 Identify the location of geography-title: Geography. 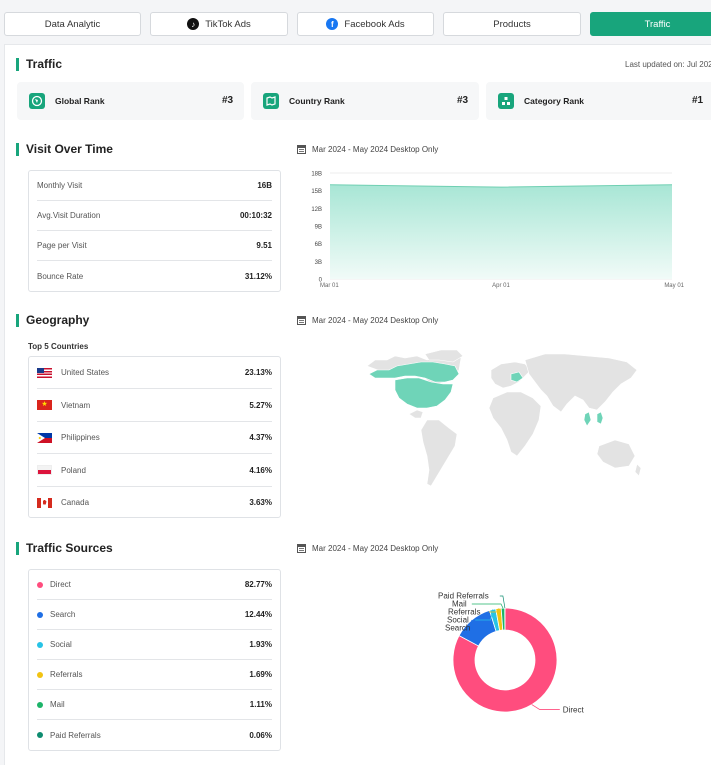
(52, 320).